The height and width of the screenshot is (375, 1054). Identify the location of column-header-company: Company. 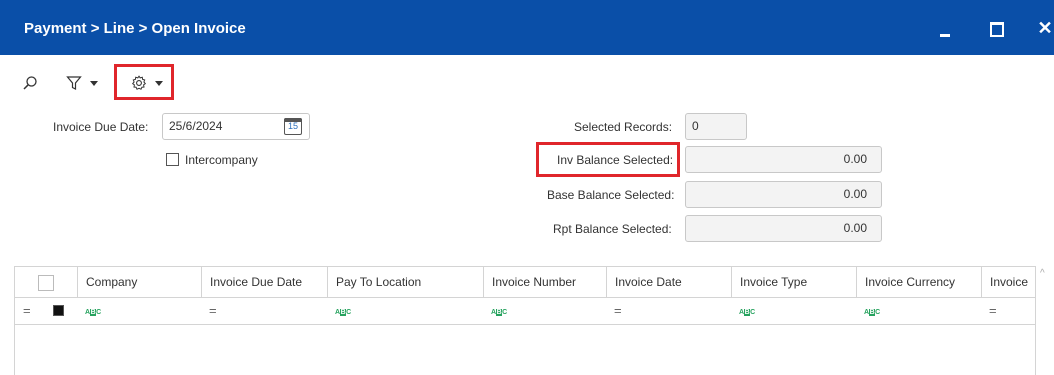
(139, 282).